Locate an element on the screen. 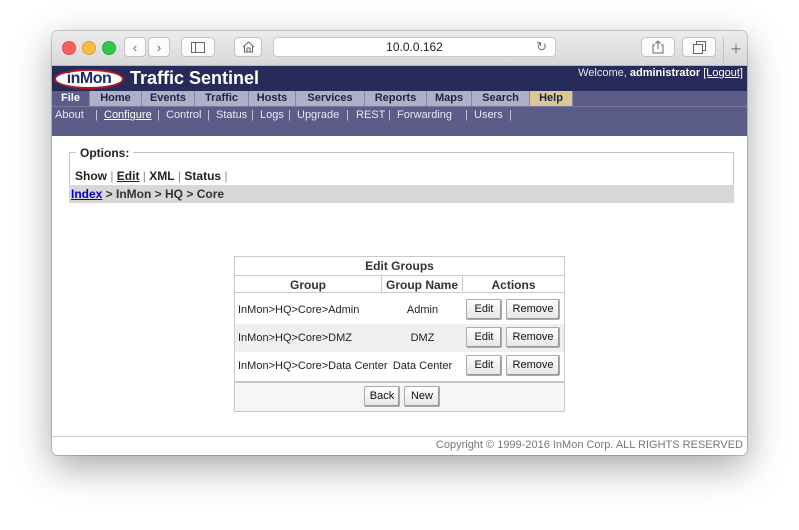 The width and height of the screenshot is (799, 530). share-icon is located at coordinates (658, 47).